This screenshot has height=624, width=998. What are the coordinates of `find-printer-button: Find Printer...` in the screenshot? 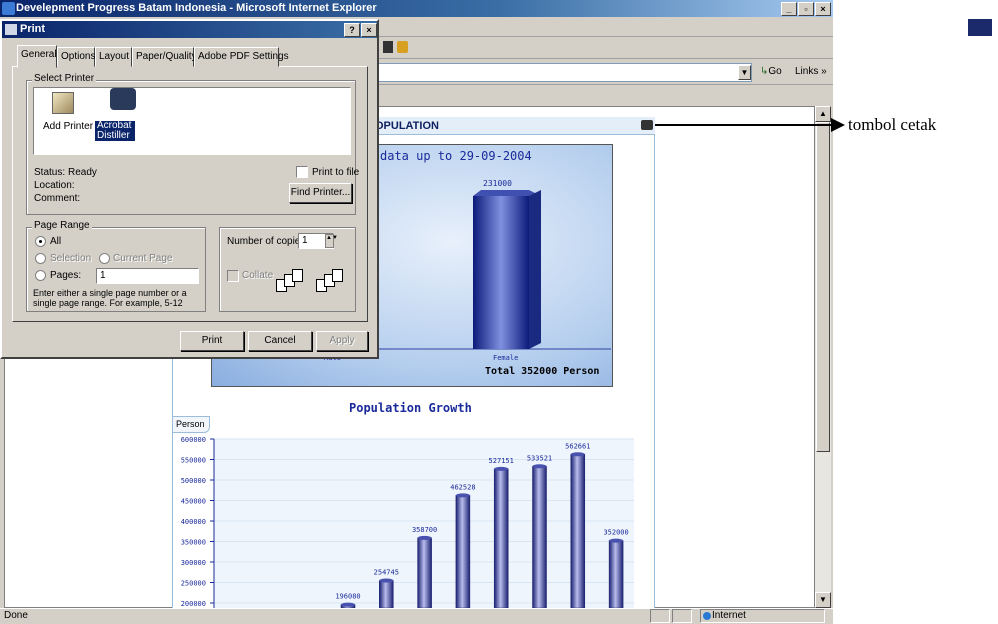 It's located at (320, 193).